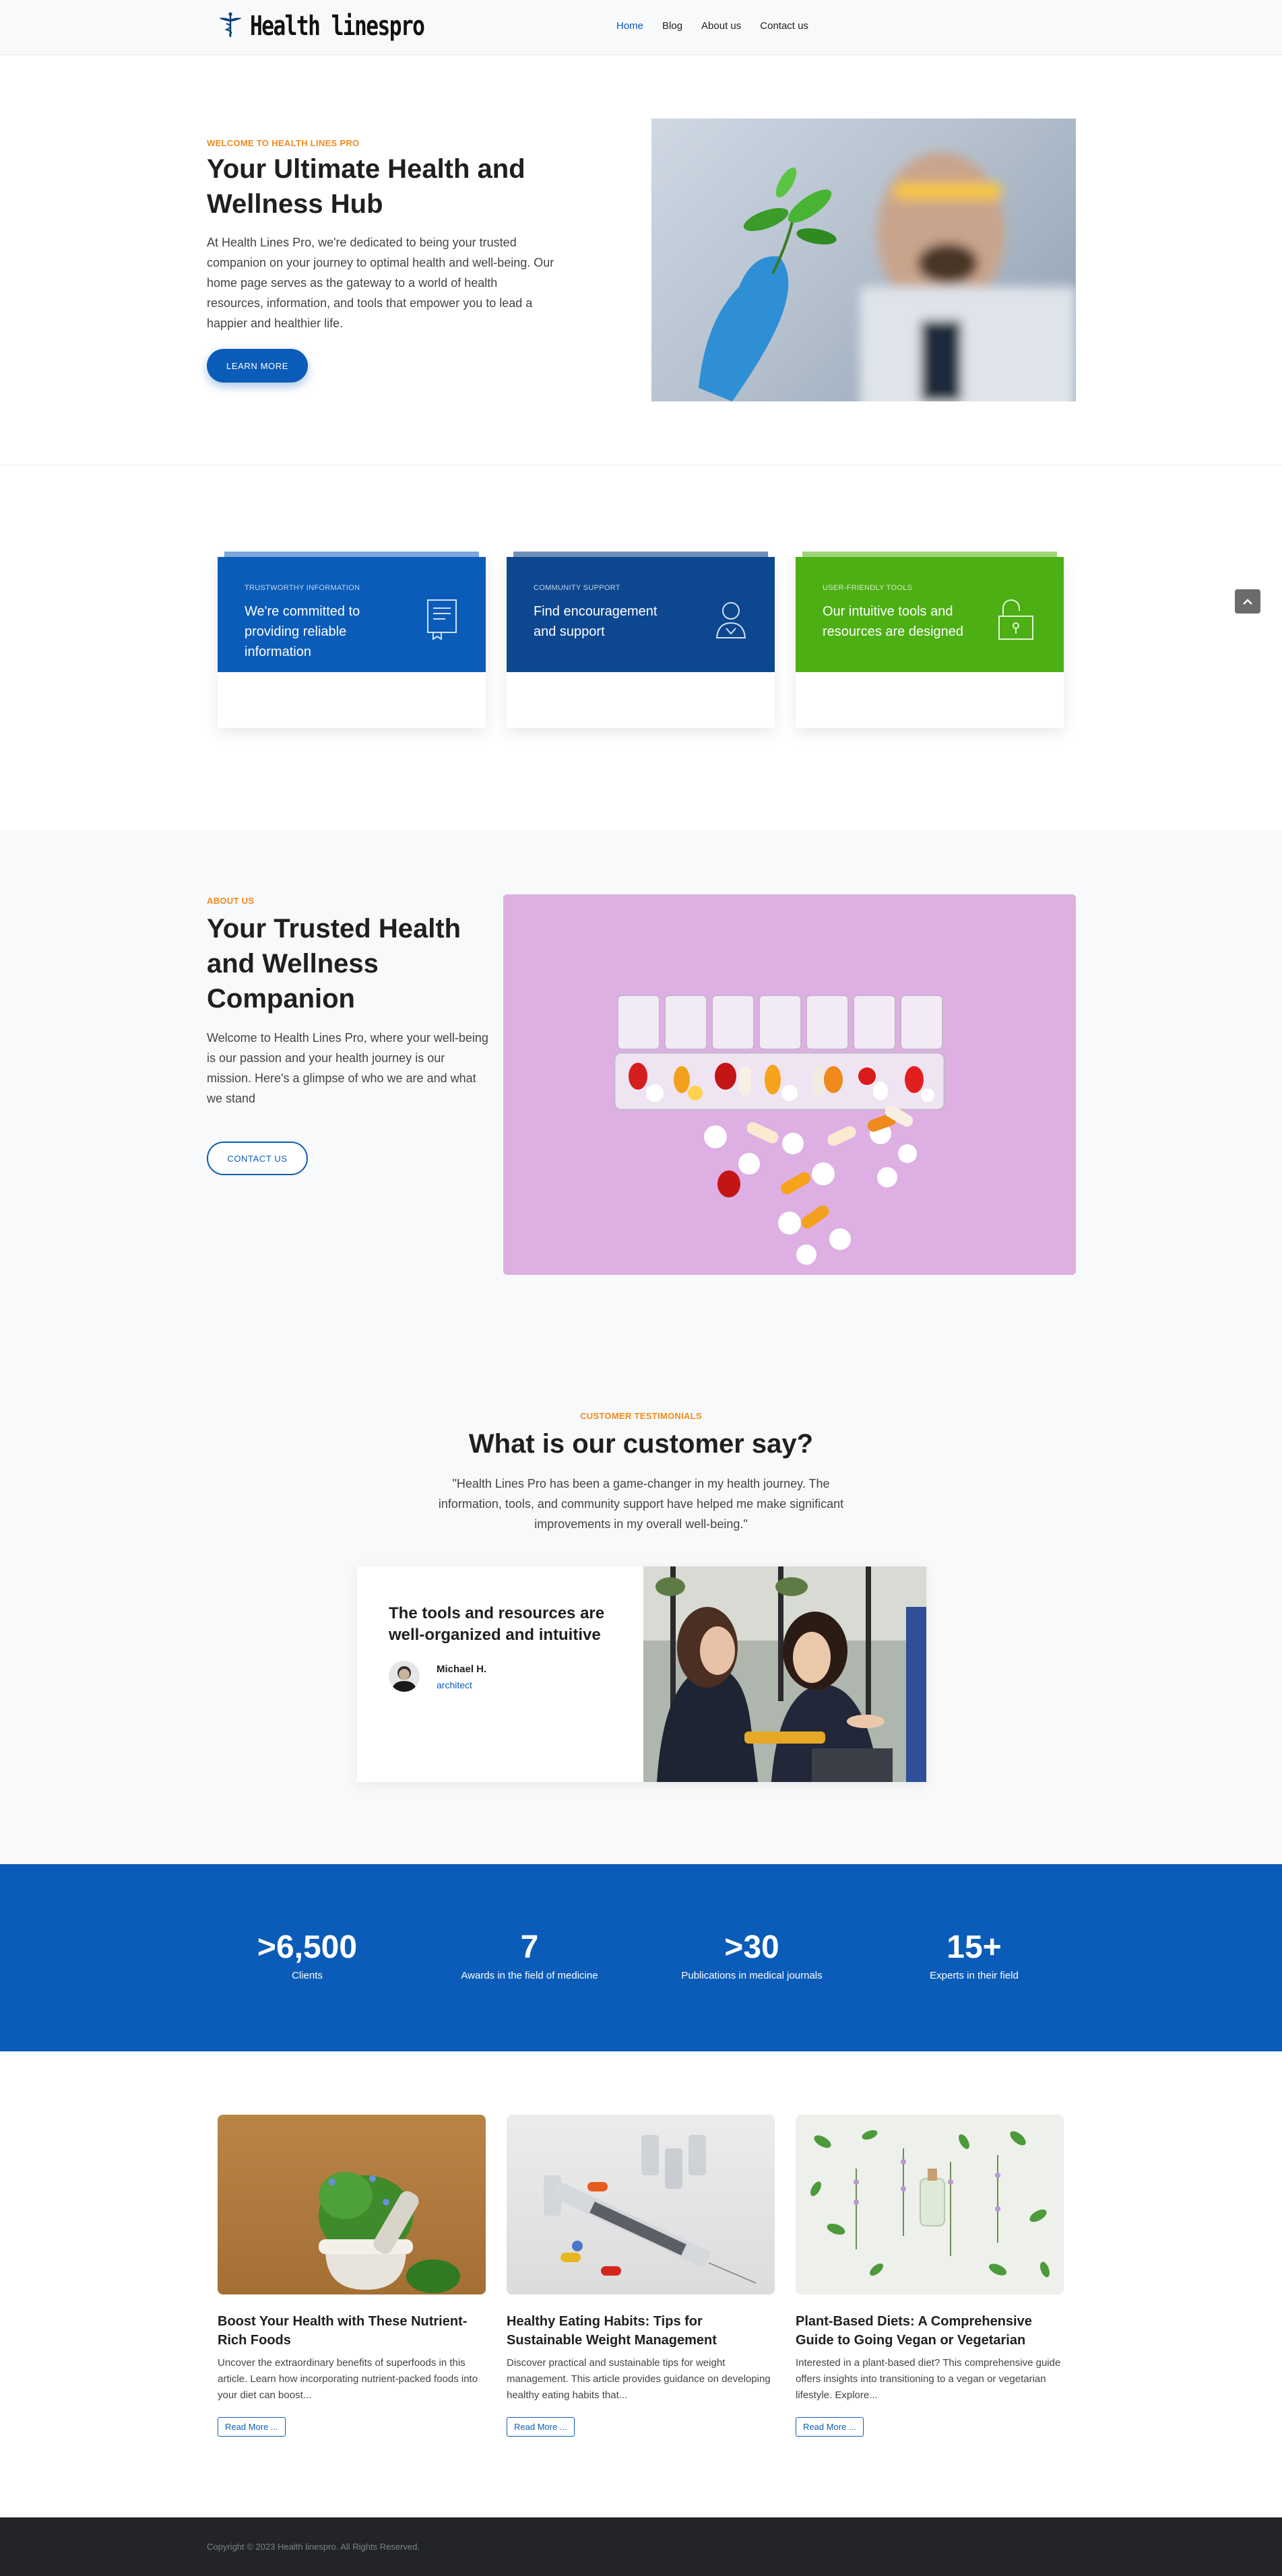 The width and height of the screenshot is (1282, 2576). I want to click on stat-number: >30, so click(751, 1947).